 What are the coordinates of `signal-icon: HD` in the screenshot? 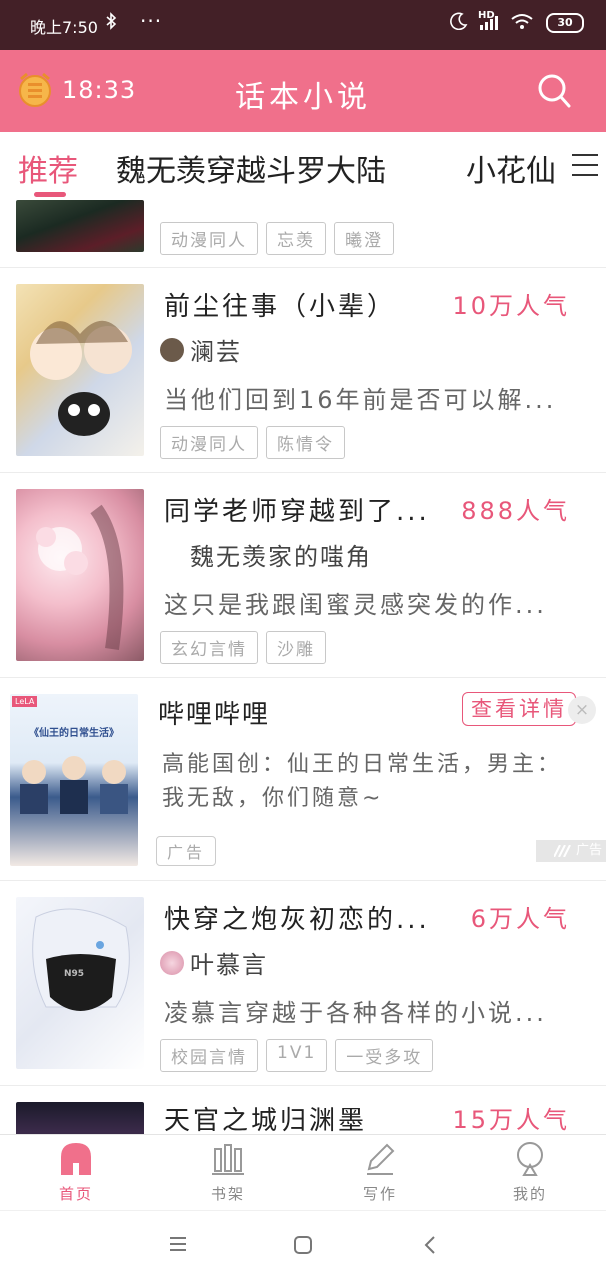 It's located at (488, 20).